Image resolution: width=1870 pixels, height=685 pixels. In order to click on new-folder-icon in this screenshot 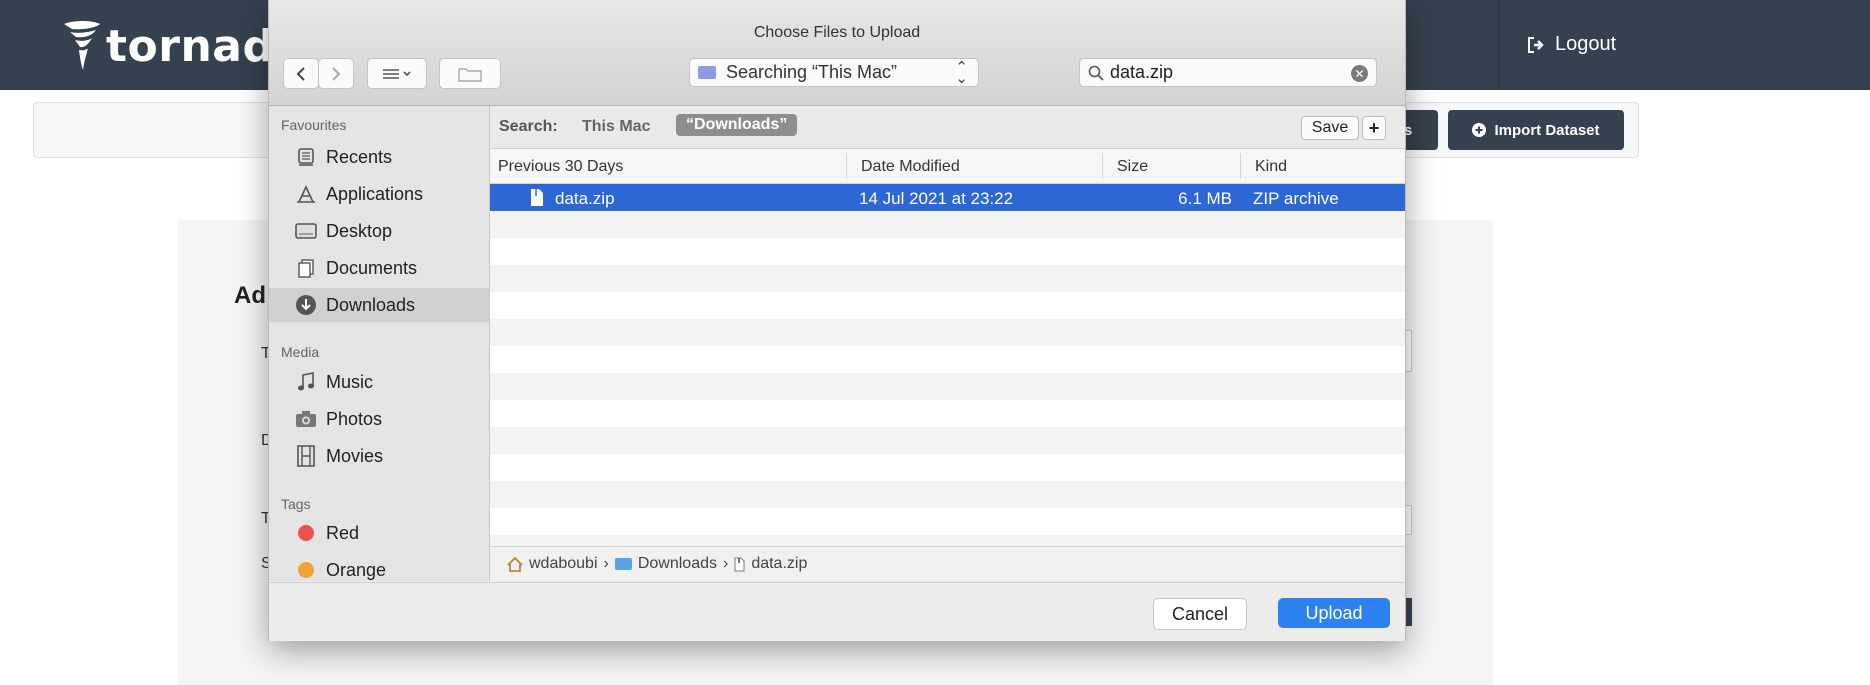, I will do `click(470, 74)`.